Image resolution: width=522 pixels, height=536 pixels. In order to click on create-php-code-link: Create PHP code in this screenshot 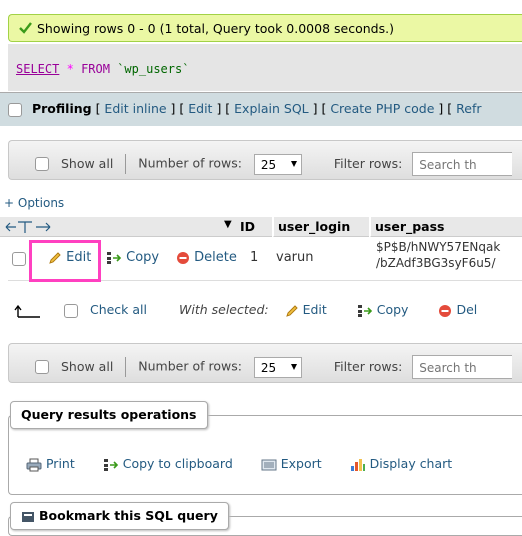, I will do `click(382, 108)`.